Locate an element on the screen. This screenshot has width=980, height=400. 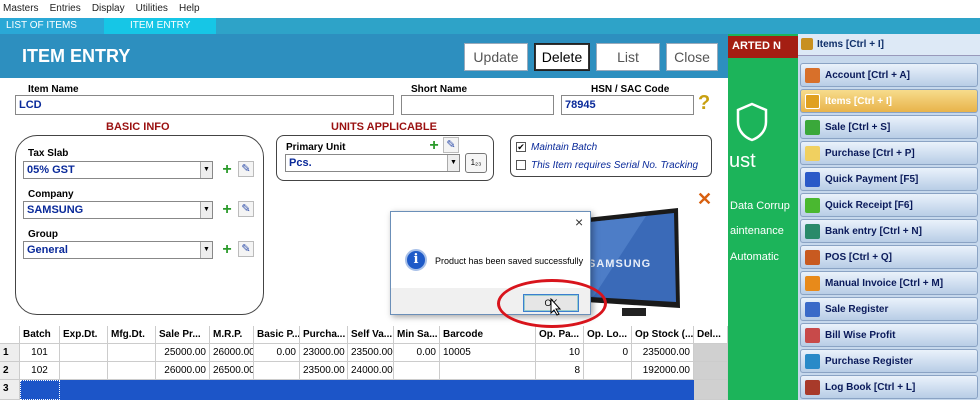
sidebar-item-quick-payment: Quick Payment [F5] is located at coordinates (889, 179).